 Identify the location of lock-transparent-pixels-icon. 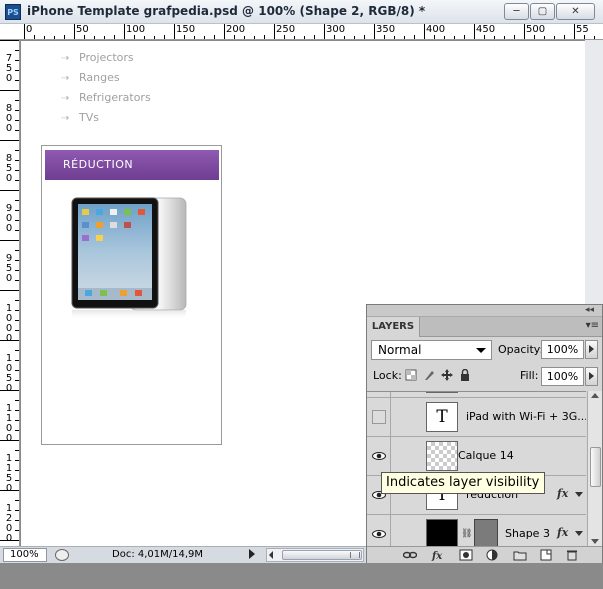
(411, 375).